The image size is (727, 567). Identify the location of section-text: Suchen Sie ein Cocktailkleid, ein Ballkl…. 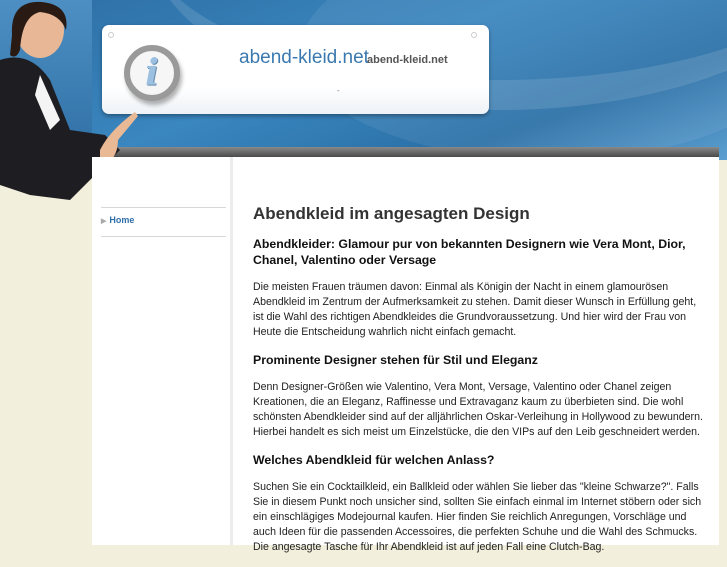
(477, 517).